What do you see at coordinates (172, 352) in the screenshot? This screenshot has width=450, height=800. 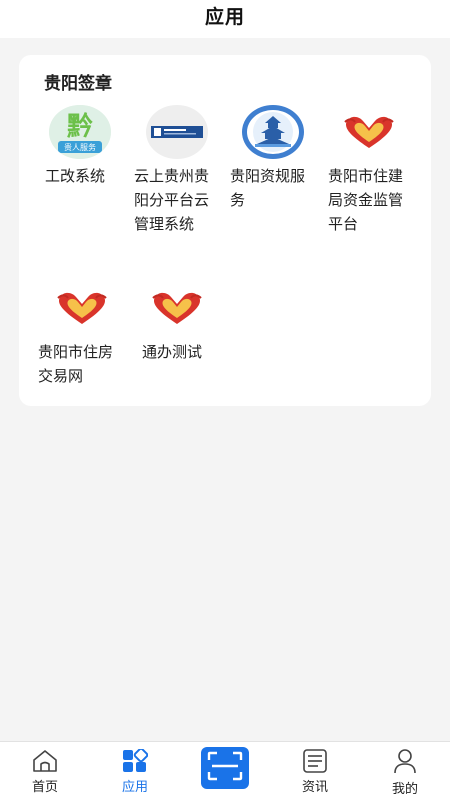 I see `app-label: 通办测试` at bounding box center [172, 352].